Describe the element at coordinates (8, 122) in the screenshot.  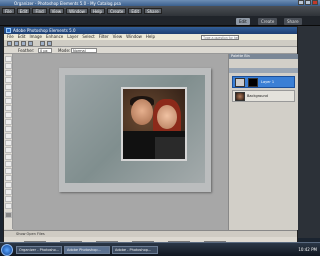
I see `crop-tool-icon` at that location.